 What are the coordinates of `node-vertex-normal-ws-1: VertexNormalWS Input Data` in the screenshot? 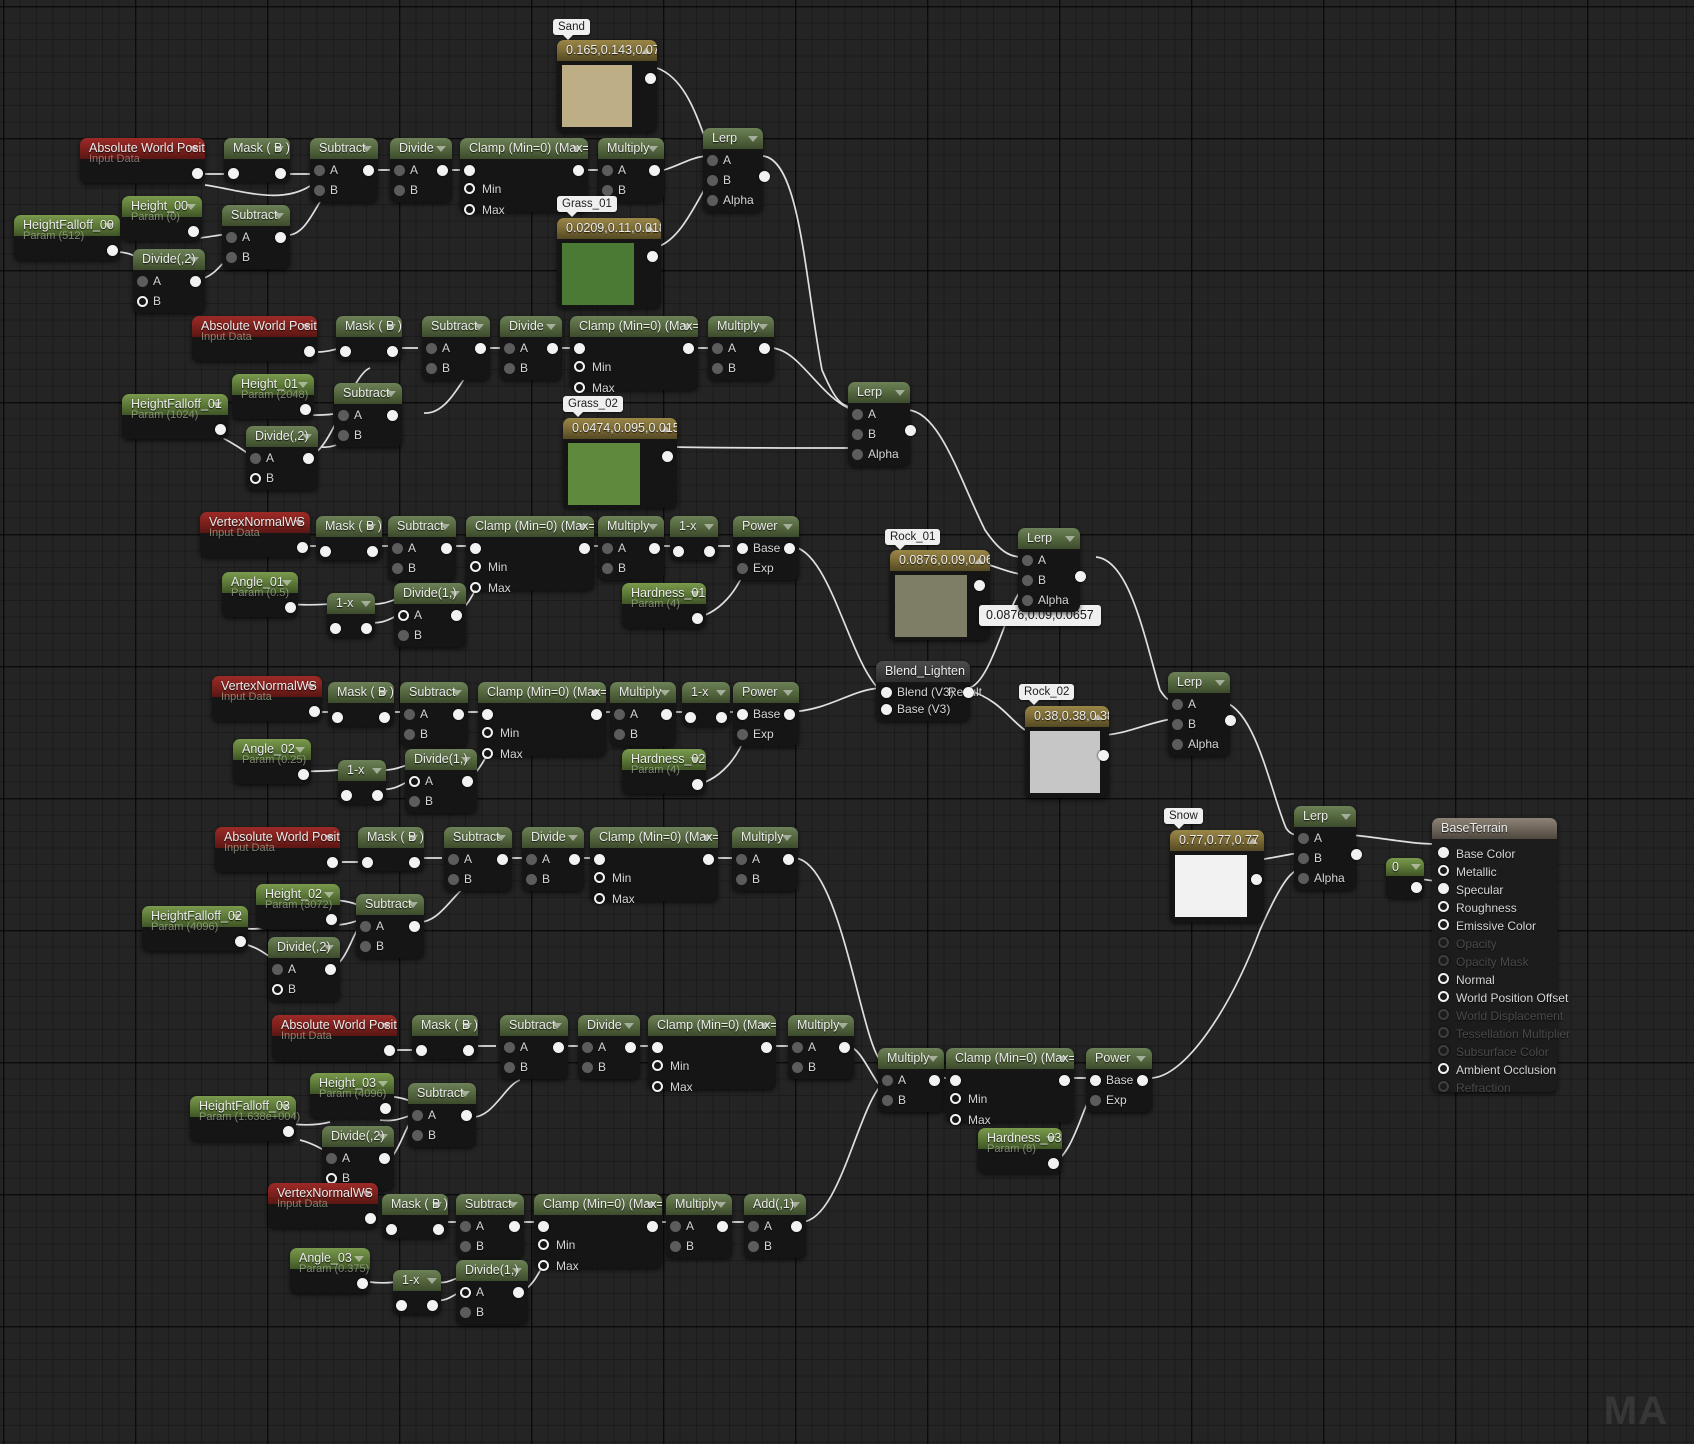 It's located at (267, 698).